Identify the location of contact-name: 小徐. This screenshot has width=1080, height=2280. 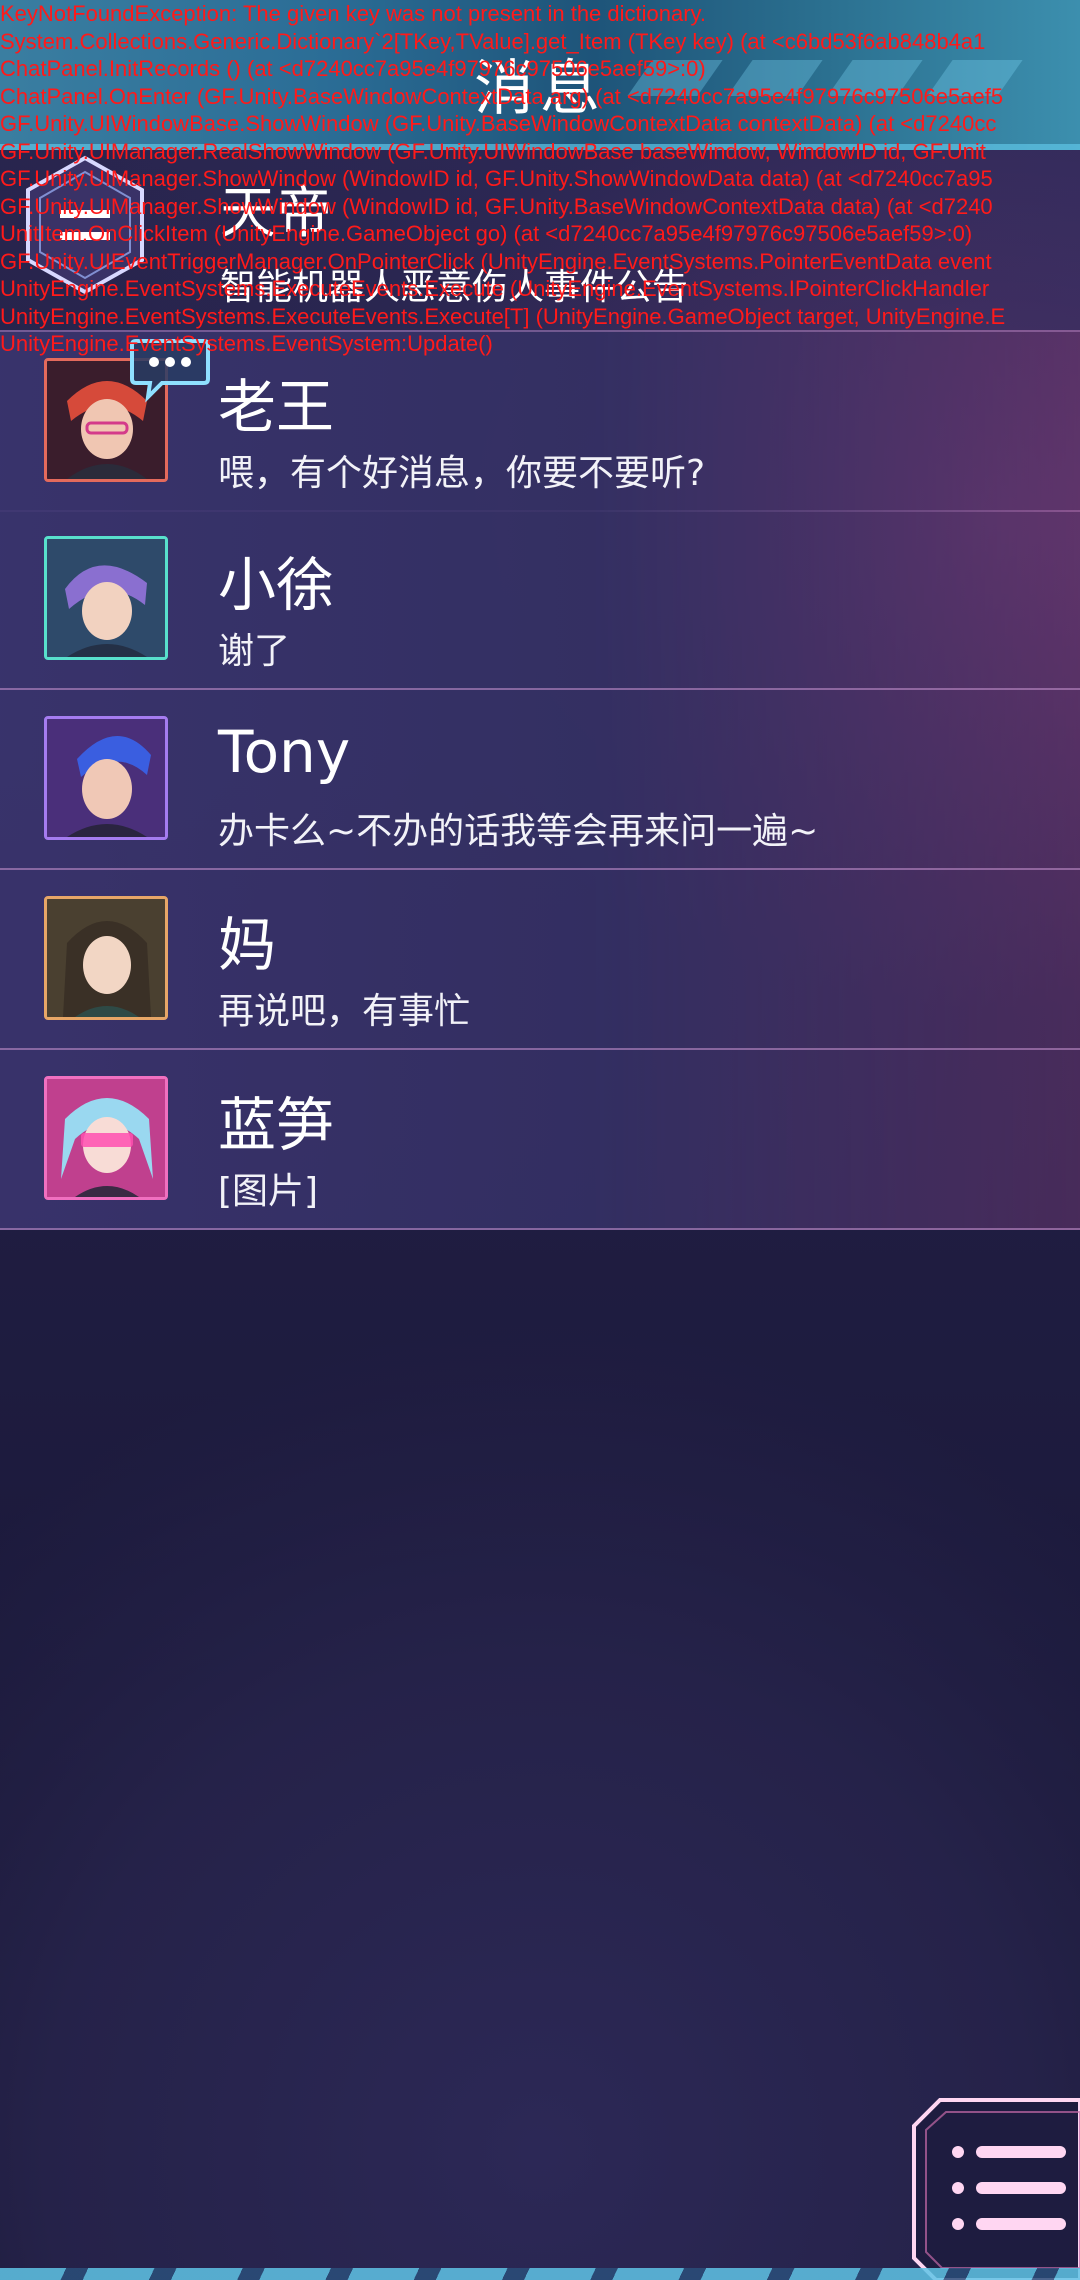
(276, 585).